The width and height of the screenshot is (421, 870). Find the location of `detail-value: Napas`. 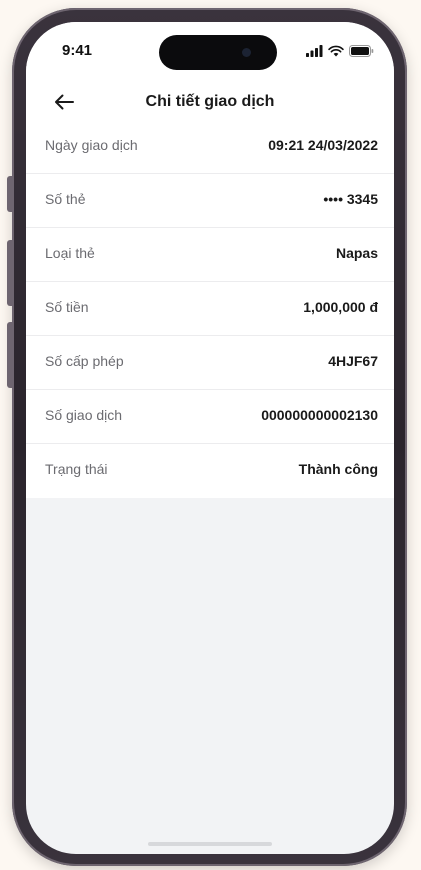

detail-value: Napas is located at coordinates (356, 253).